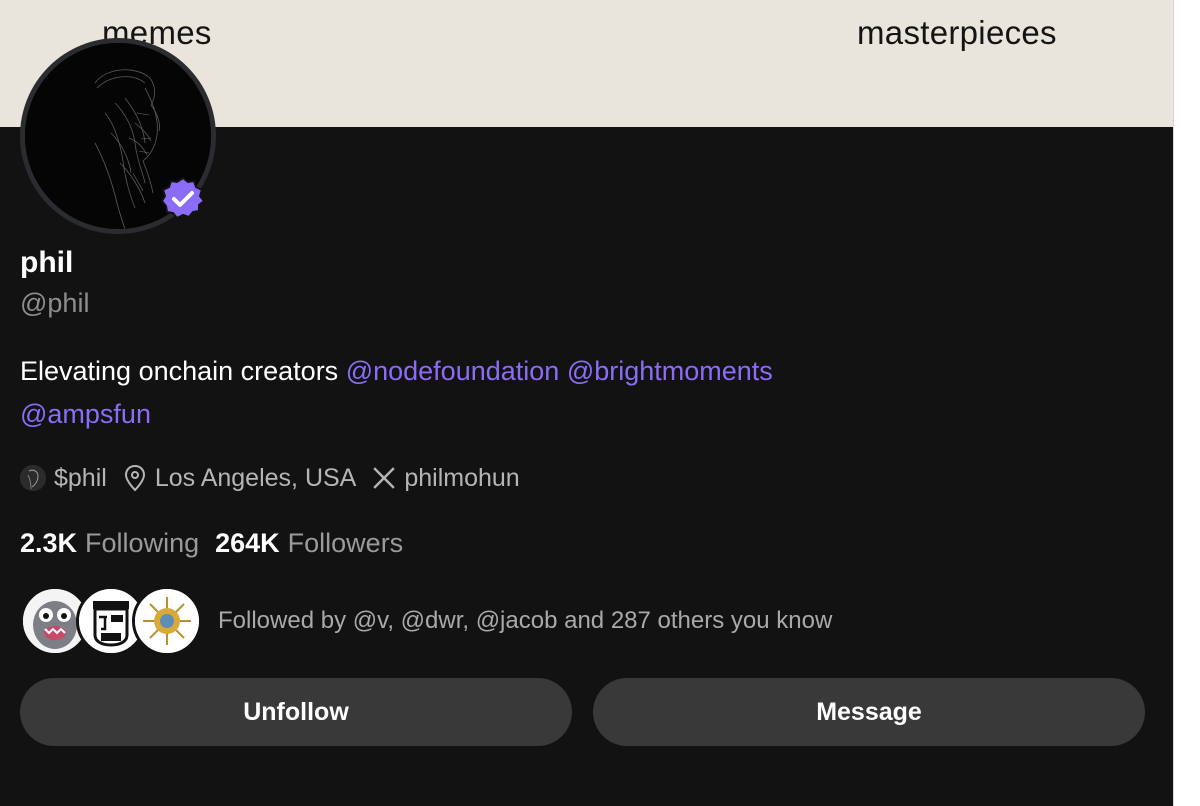 The image size is (1200, 806). I want to click on bio-text: Elevating onchain creators, so click(179, 371).